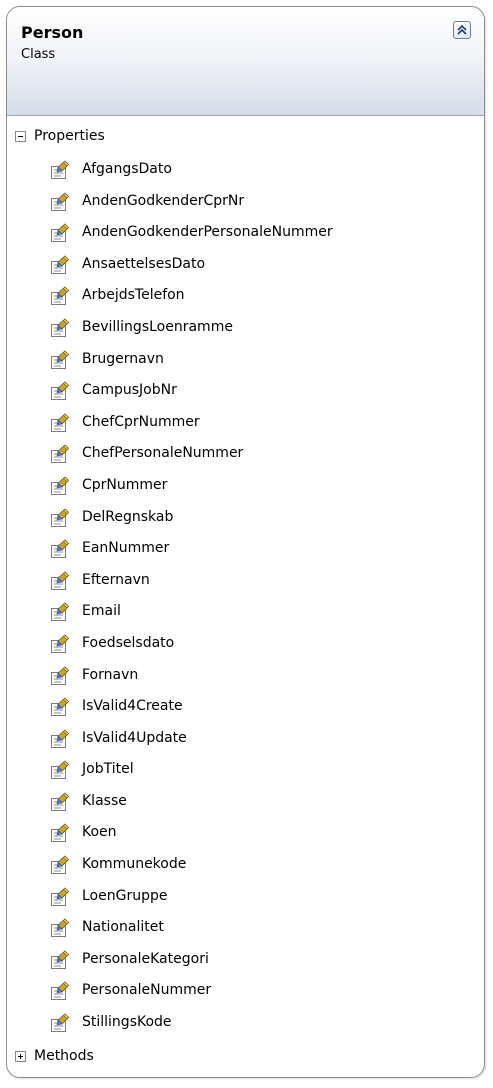 The height and width of the screenshot is (1088, 493). Describe the element at coordinates (245, 961) in the screenshot. I see `property-row: PersonaleKategori` at that location.